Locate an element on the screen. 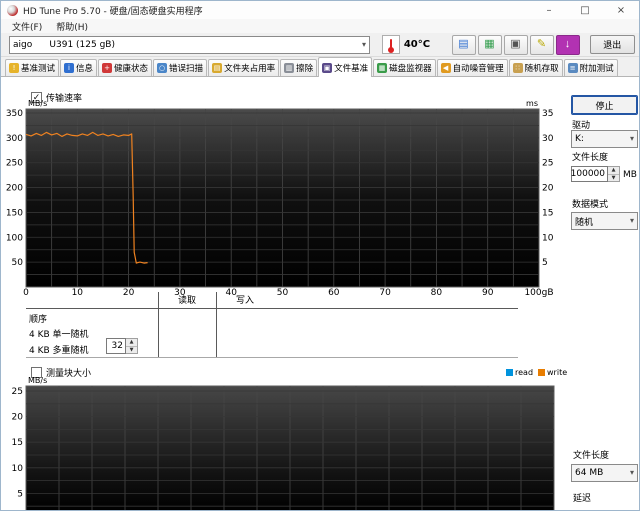 The height and width of the screenshot is (511, 640). tab-extra-tests: ≡ 附加测试 is located at coordinates (590, 67).